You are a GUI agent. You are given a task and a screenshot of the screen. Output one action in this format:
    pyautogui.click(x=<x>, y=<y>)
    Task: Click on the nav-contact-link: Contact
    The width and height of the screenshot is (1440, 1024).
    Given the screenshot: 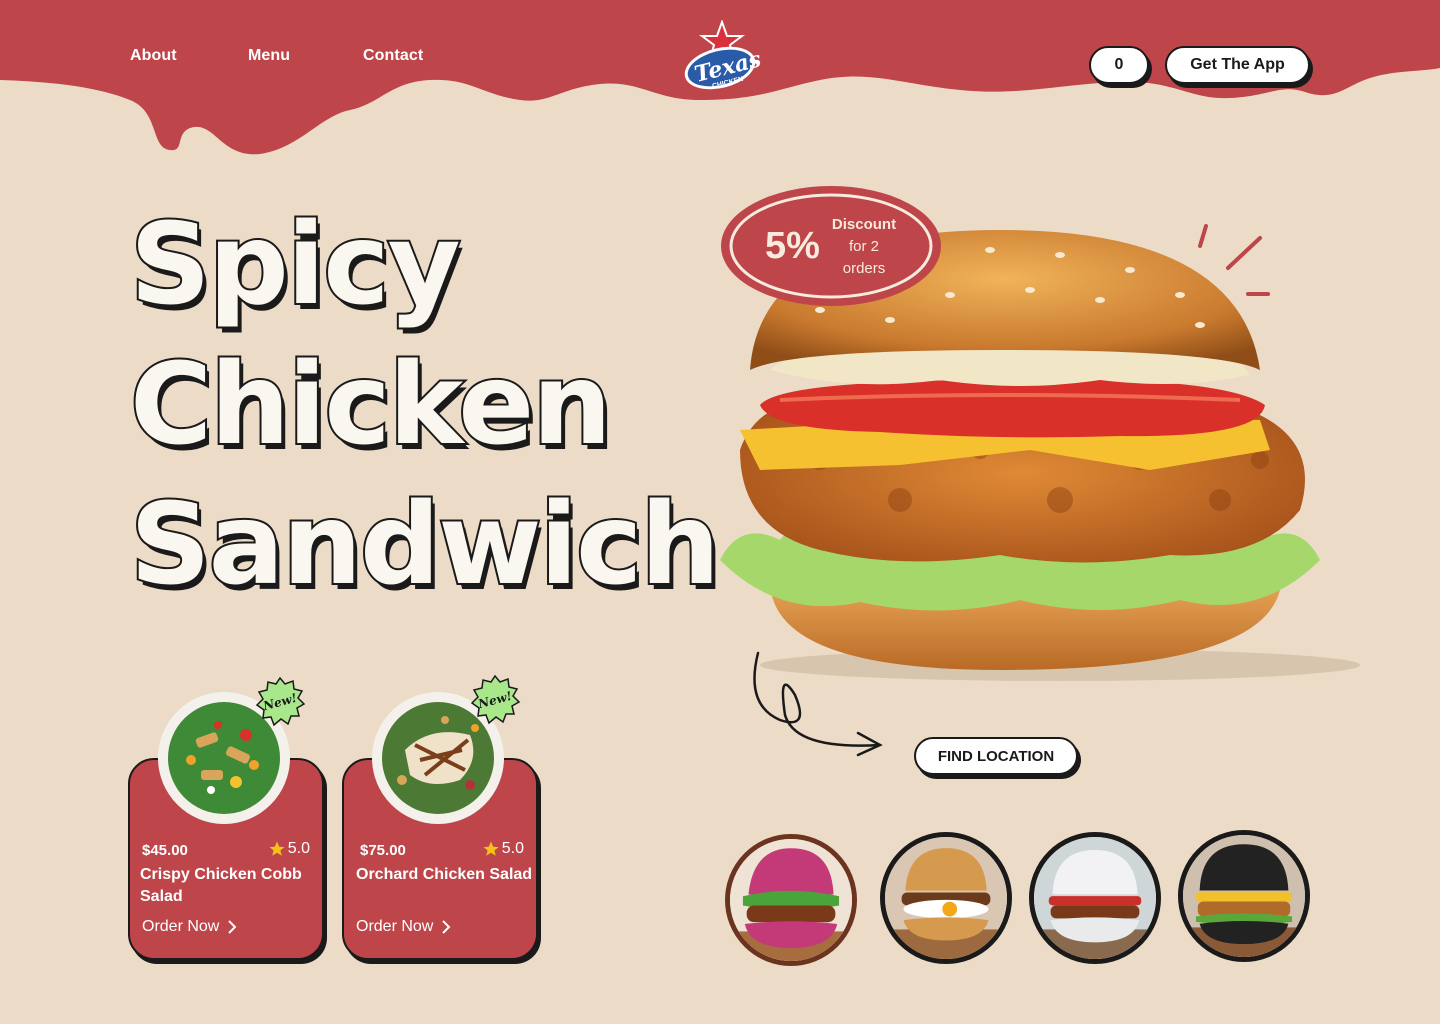 What is the action you would take?
    pyautogui.click(x=393, y=56)
    